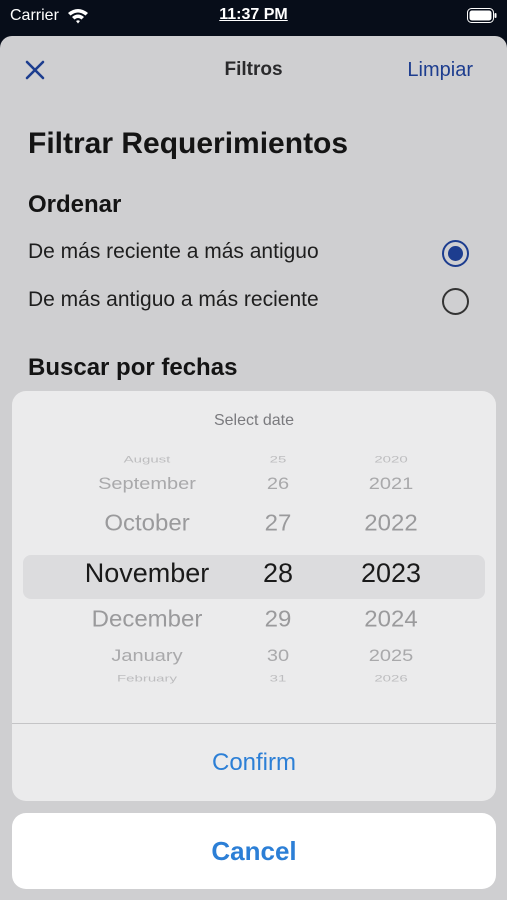 Image resolution: width=507 pixels, height=900 pixels. What do you see at coordinates (278, 678) in the screenshot?
I see `day-option: 31` at bounding box center [278, 678].